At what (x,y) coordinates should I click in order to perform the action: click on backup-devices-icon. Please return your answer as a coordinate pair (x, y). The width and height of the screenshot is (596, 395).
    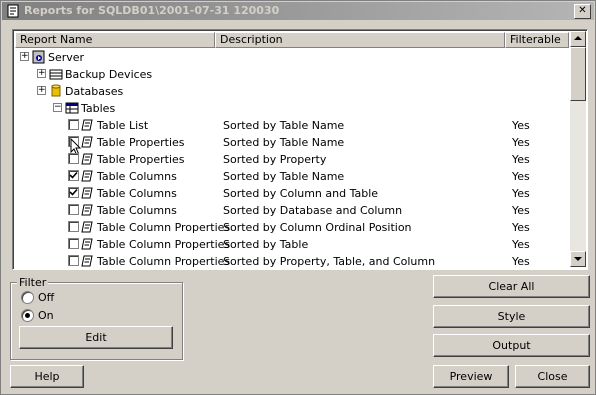
    Looking at the image, I should click on (56, 74).